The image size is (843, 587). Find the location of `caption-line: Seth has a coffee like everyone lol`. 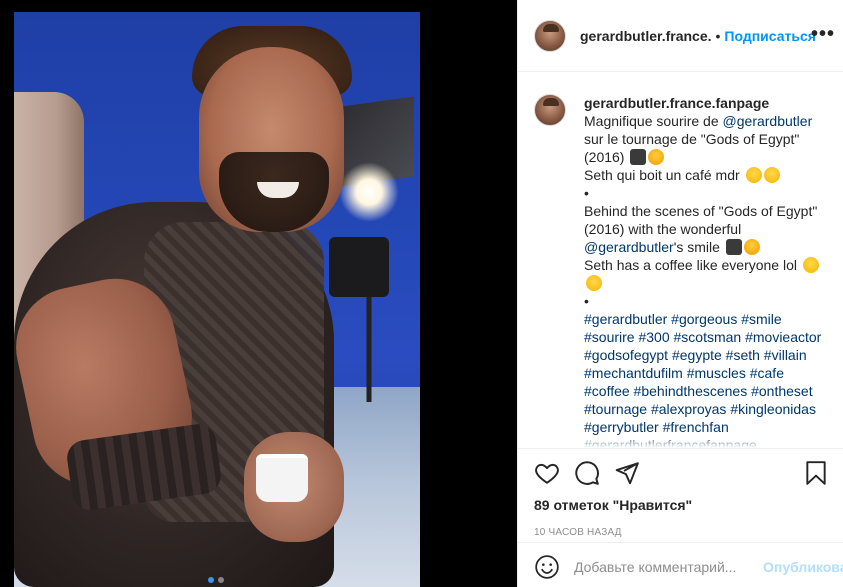

caption-line: Seth has a coffee like everyone lol is located at coordinates (702, 265).